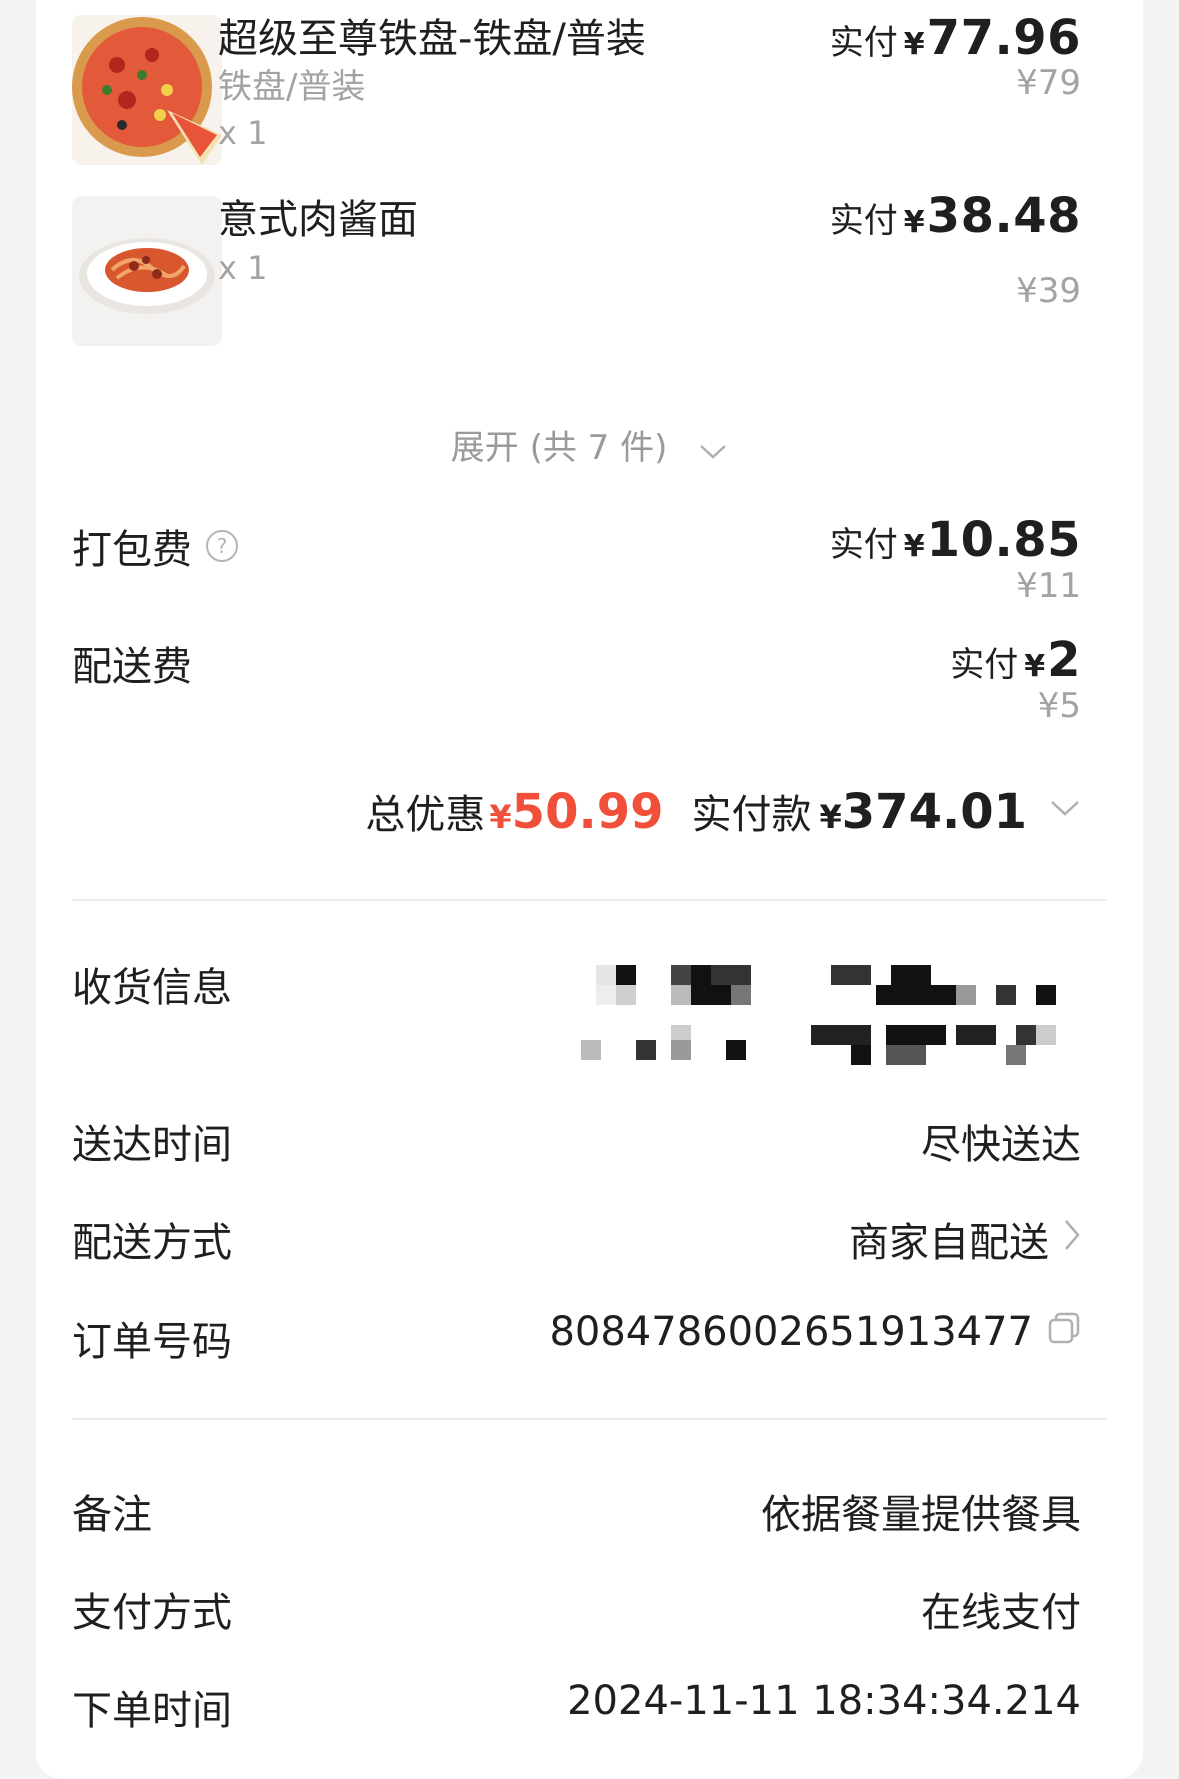 The height and width of the screenshot is (1779, 1179). What do you see at coordinates (1048, 83) in the screenshot?
I see `product-original-price: ¥79` at bounding box center [1048, 83].